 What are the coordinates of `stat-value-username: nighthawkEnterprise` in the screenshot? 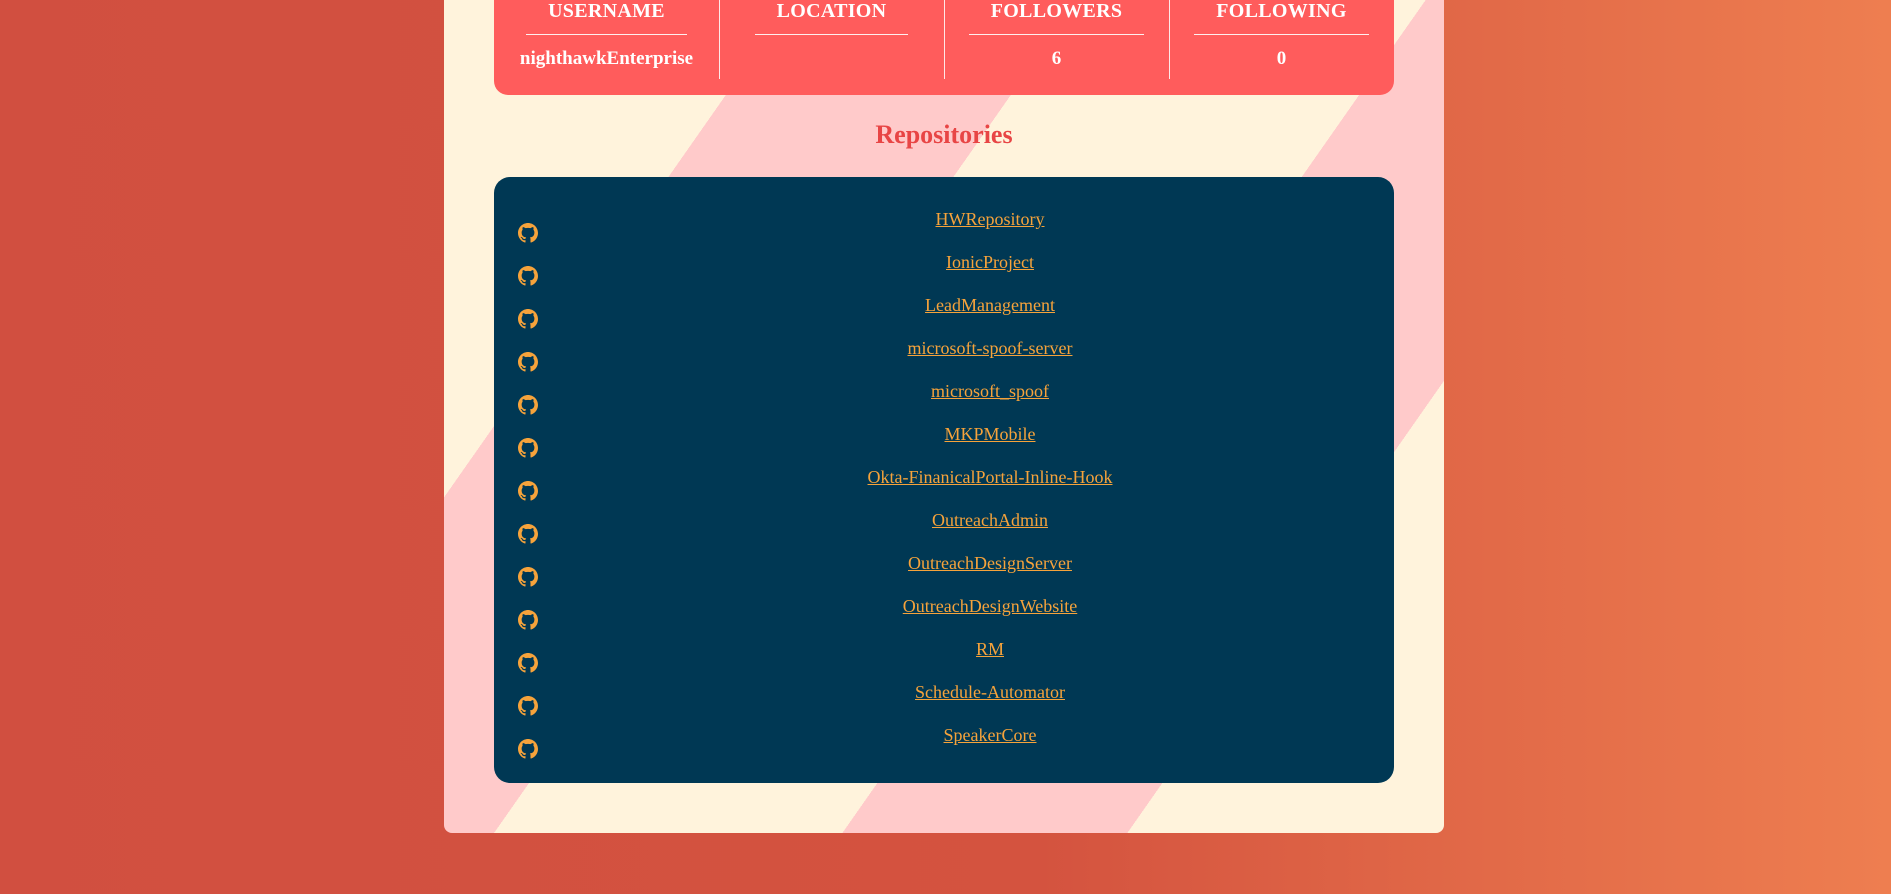 It's located at (606, 58).